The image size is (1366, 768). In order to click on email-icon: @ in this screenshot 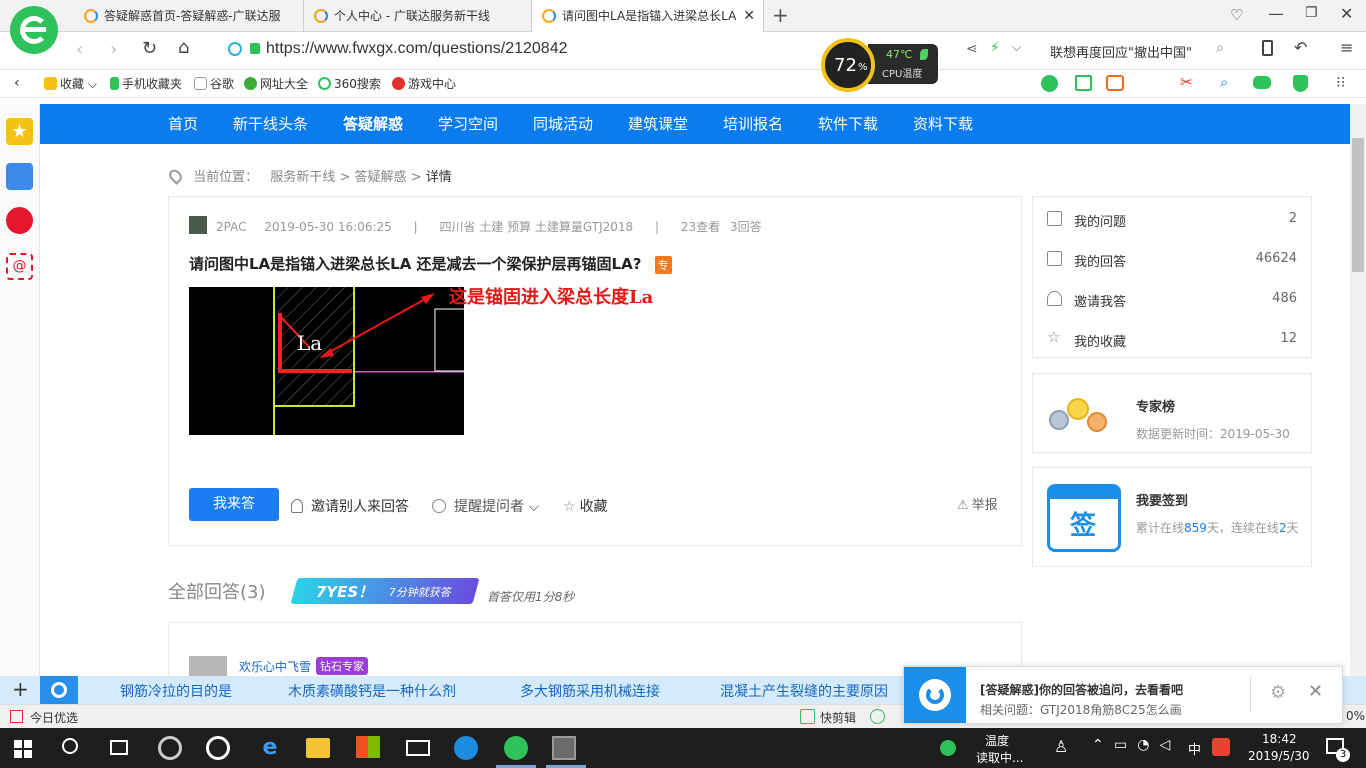, I will do `click(19, 266)`.